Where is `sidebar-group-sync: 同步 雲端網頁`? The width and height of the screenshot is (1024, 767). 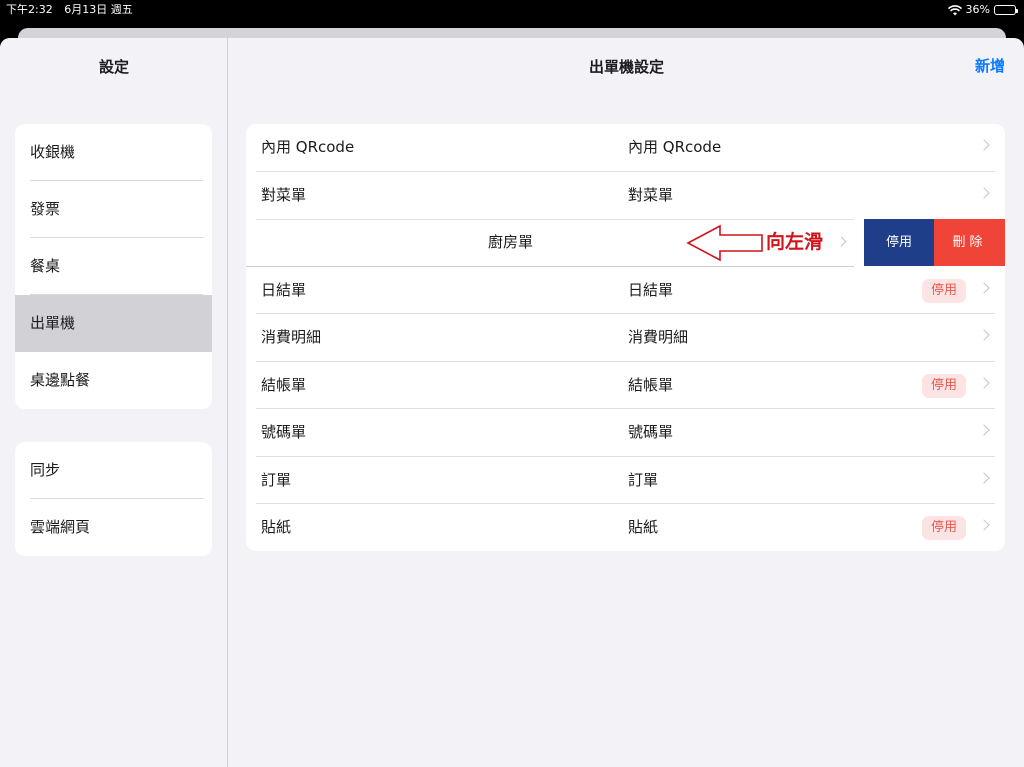
sidebar-group-sync: 同步 雲端網頁 is located at coordinates (113, 499).